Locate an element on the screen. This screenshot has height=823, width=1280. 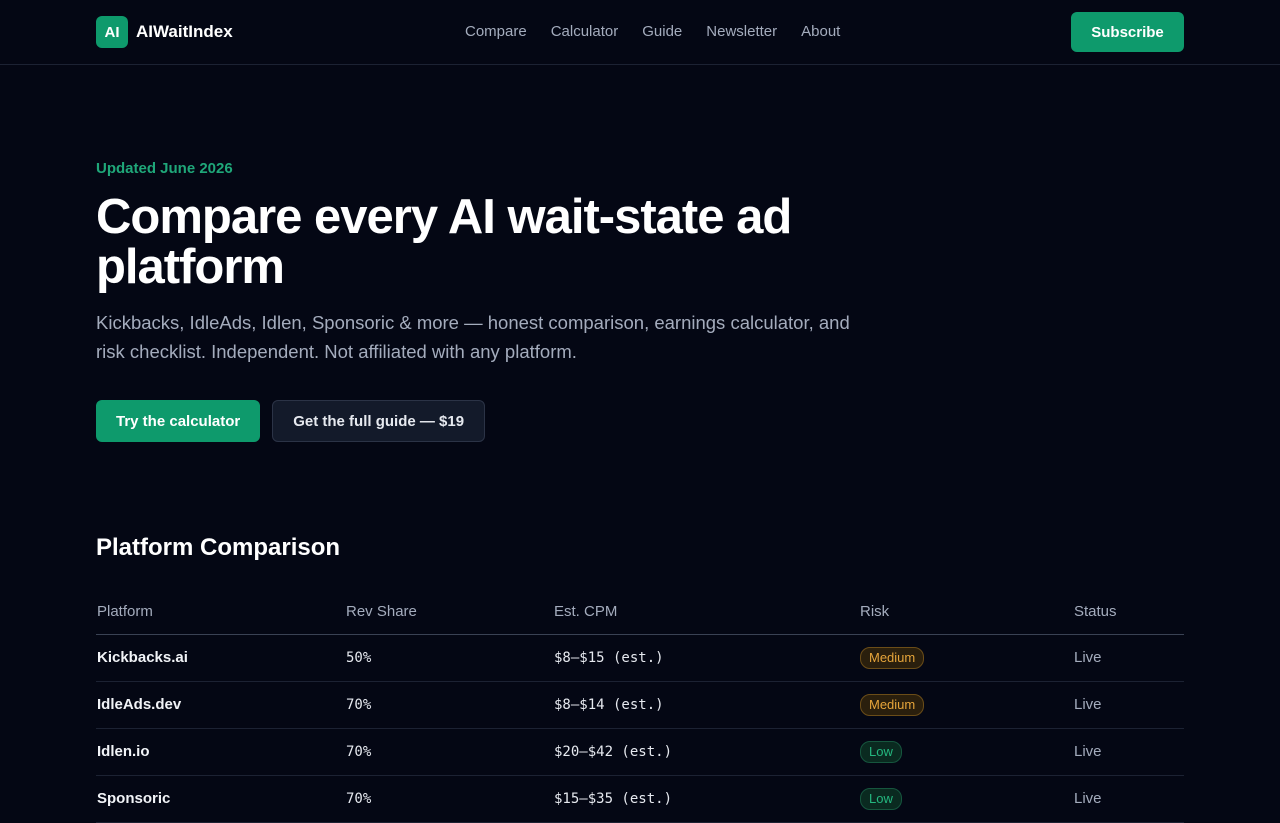
nav-link-guide: Guide is located at coordinates (662, 32).